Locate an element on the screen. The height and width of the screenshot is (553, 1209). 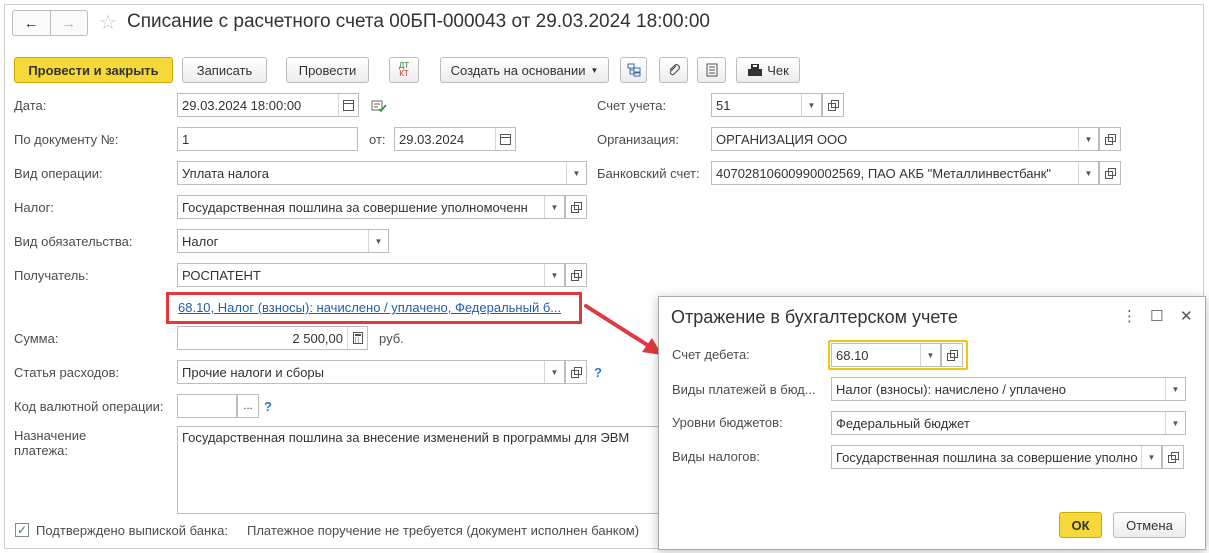
open-tax-kinds-button is located at coordinates (1173, 457).